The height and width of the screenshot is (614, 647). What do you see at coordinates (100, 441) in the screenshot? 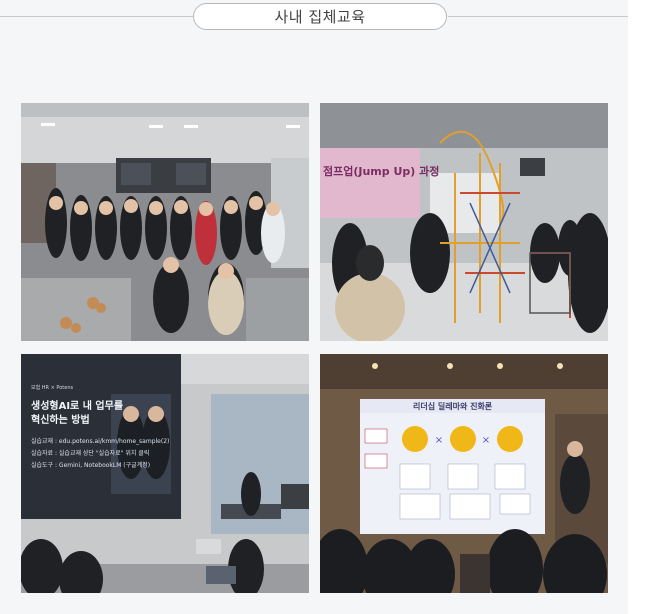
I see `slide-line1: 실습교재 : edu.potens.ai/kmm/home_sample(2)` at bounding box center [100, 441].